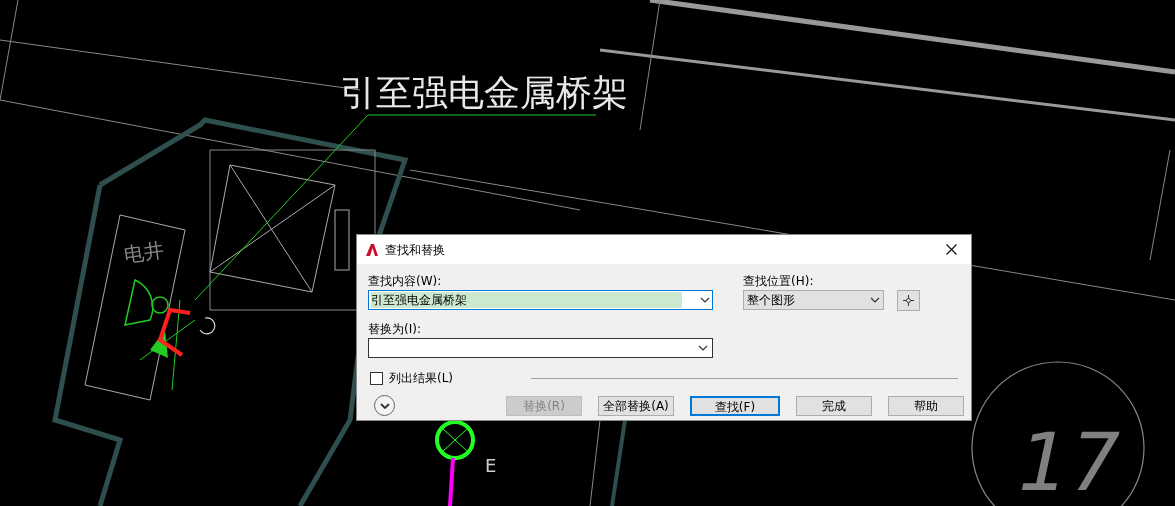  Describe the element at coordinates (834, 405) in the screenshot. I see `dialog-button: 完成` at that location.